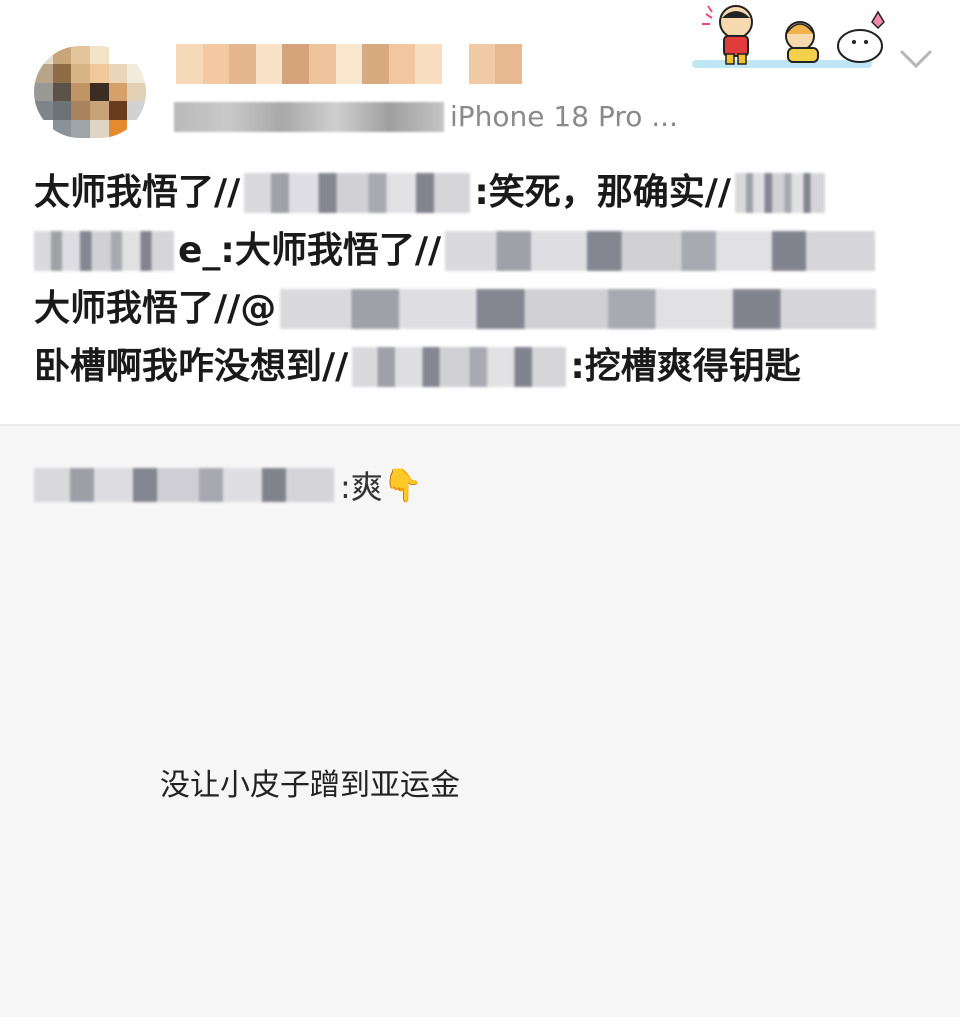 Image resolution: width=960 pixels, height=1017 pixels. I want to click on username-mosaic, so click(349, 64).